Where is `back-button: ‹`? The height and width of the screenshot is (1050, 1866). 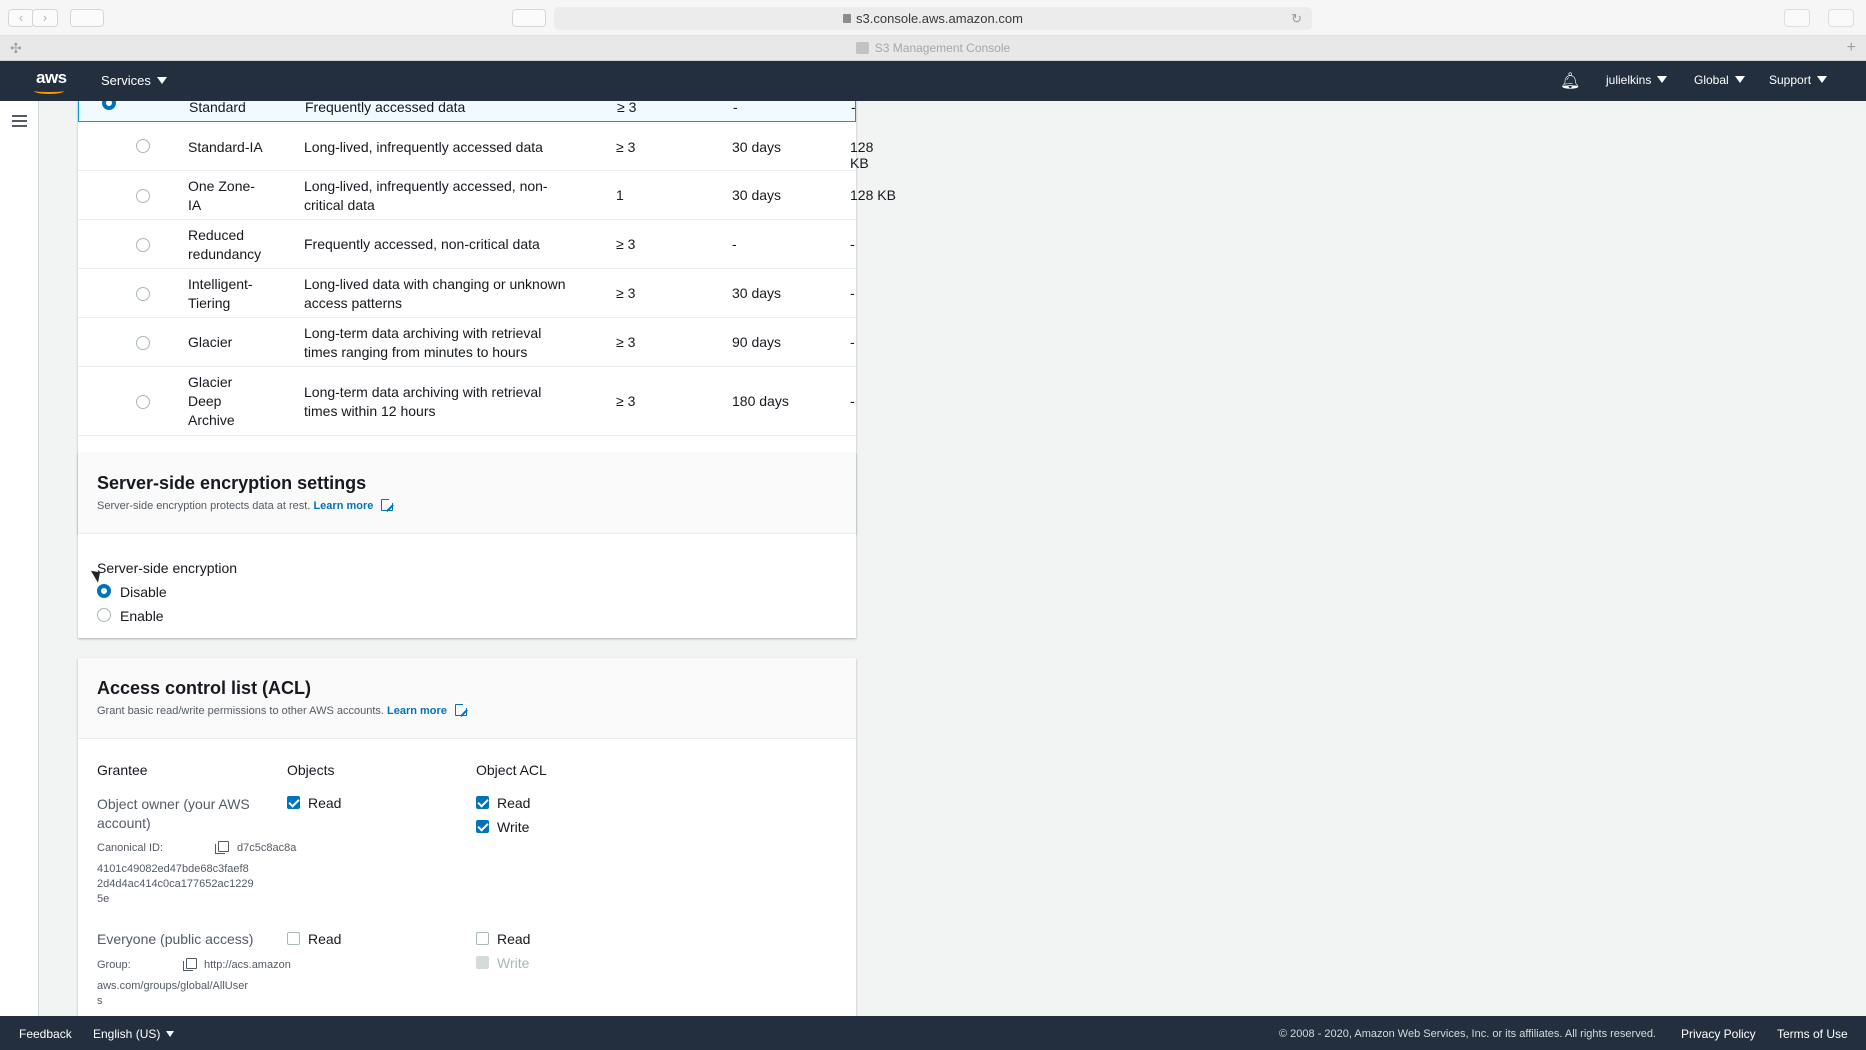 back-button: ‹ is located at coordinates (21, 18).